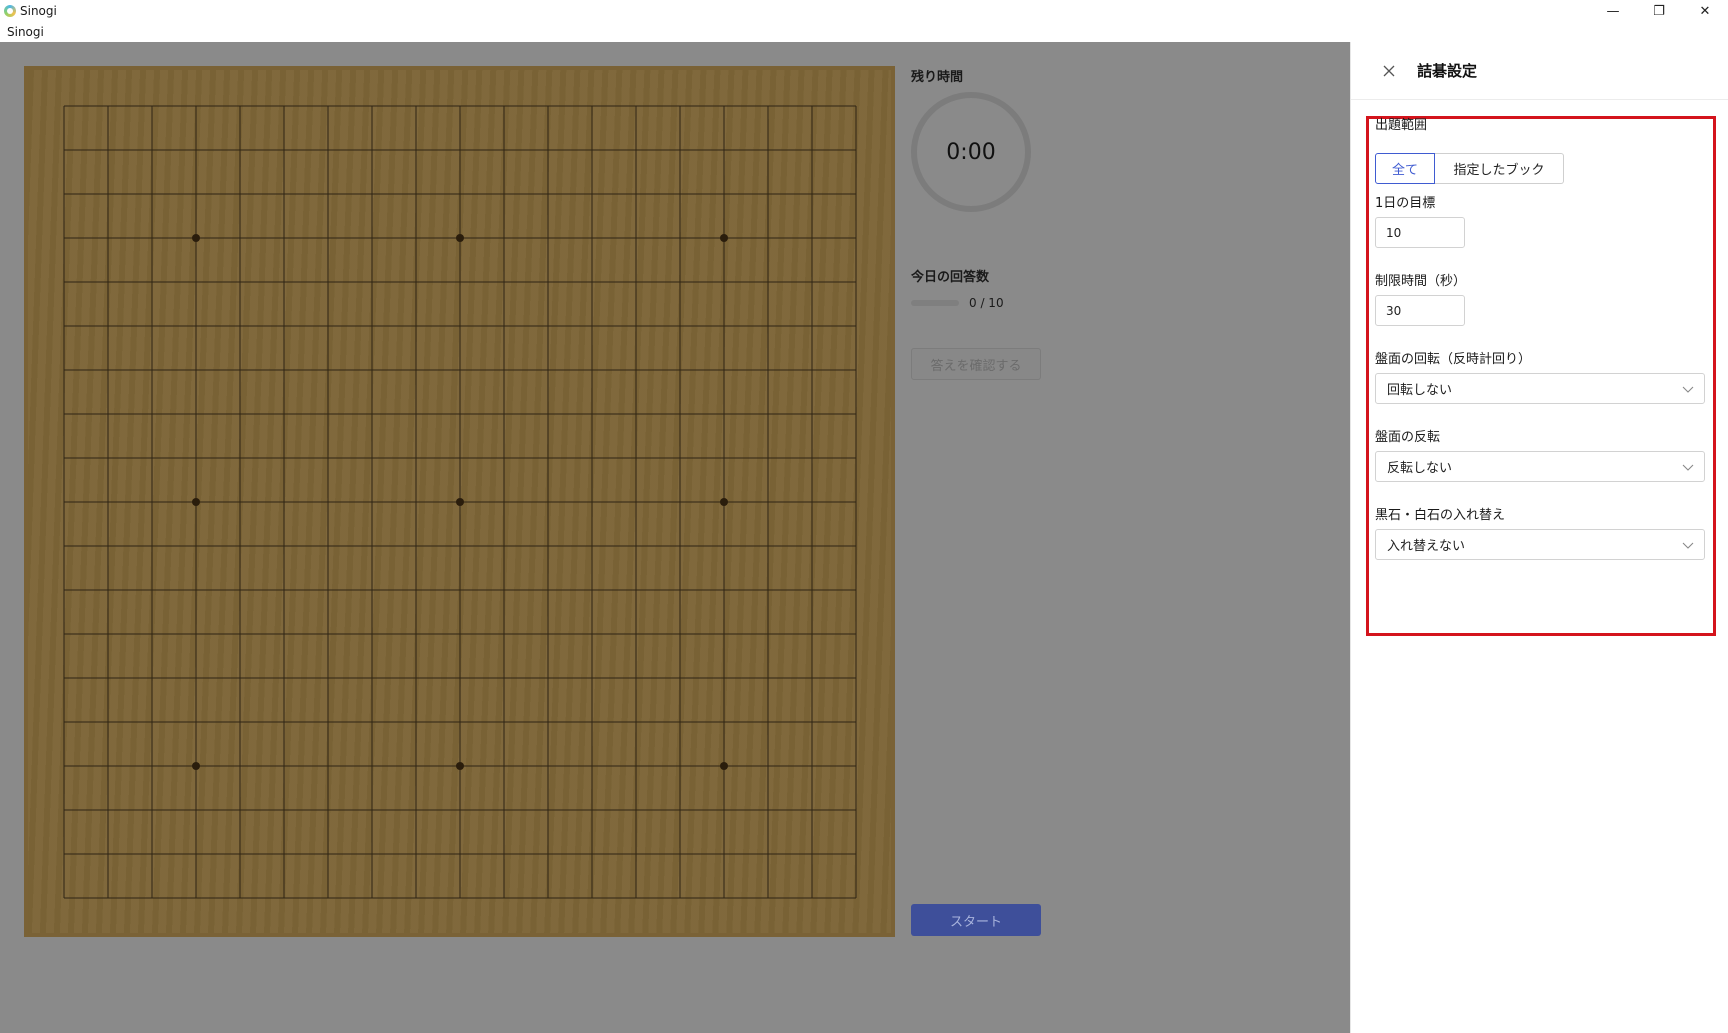 The height and width of the screenshot is (1033, 1728). Describe the element at coordinates (1405, 168) in the screenshot. I see `scope-option-all: 全て` at that location.